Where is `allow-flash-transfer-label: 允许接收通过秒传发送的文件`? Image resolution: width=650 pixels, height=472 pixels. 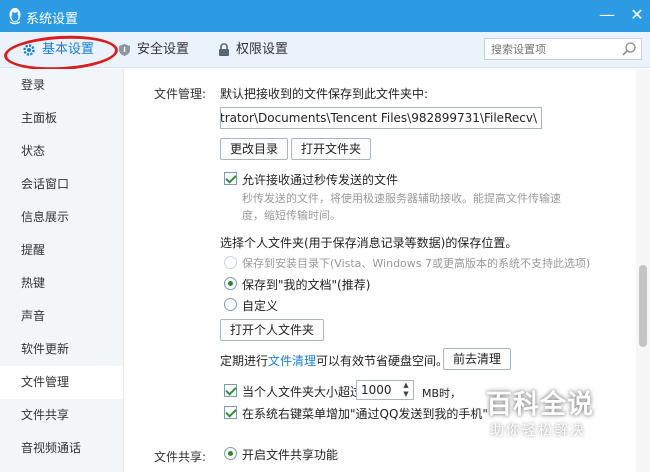
allow-flash-transfer-label: 允许接收通过秒传发送的文件 is located at coordinates (320, 180).